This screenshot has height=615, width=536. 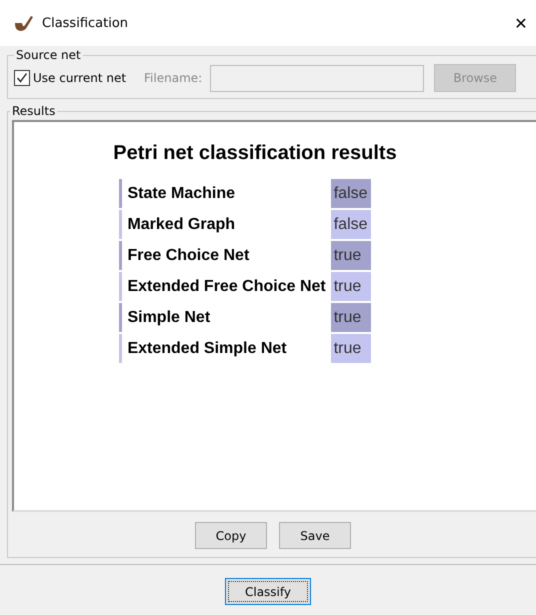 I want to click on checkmark-icon, so click(x=22, y=78).